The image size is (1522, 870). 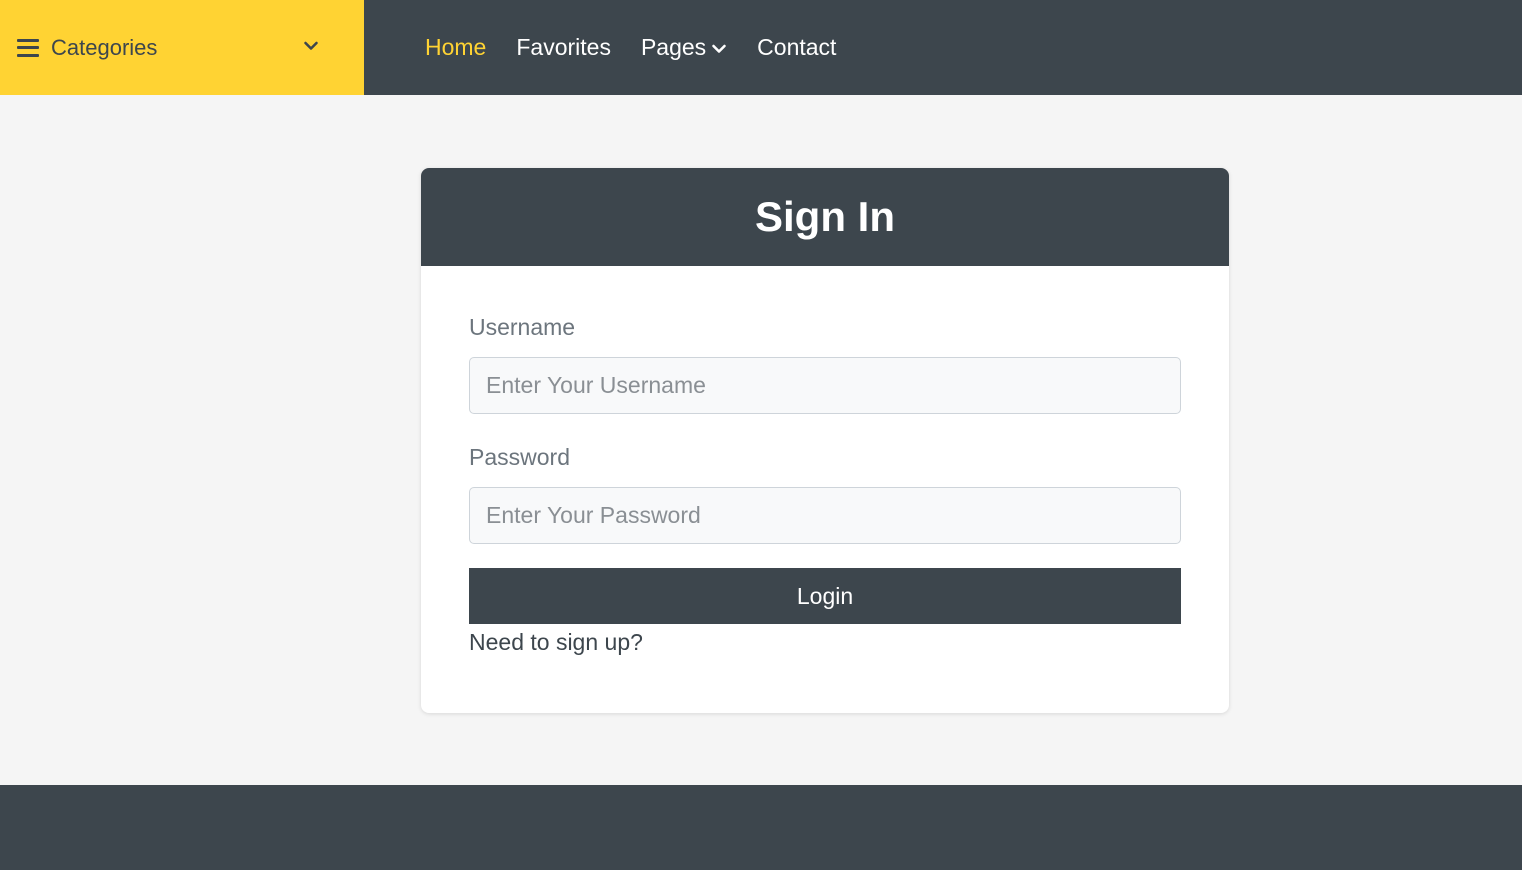 What do you see at coordinates (825, 596) in the screenshot?
I see `login-button: Login` at bounding box center [825, 596].